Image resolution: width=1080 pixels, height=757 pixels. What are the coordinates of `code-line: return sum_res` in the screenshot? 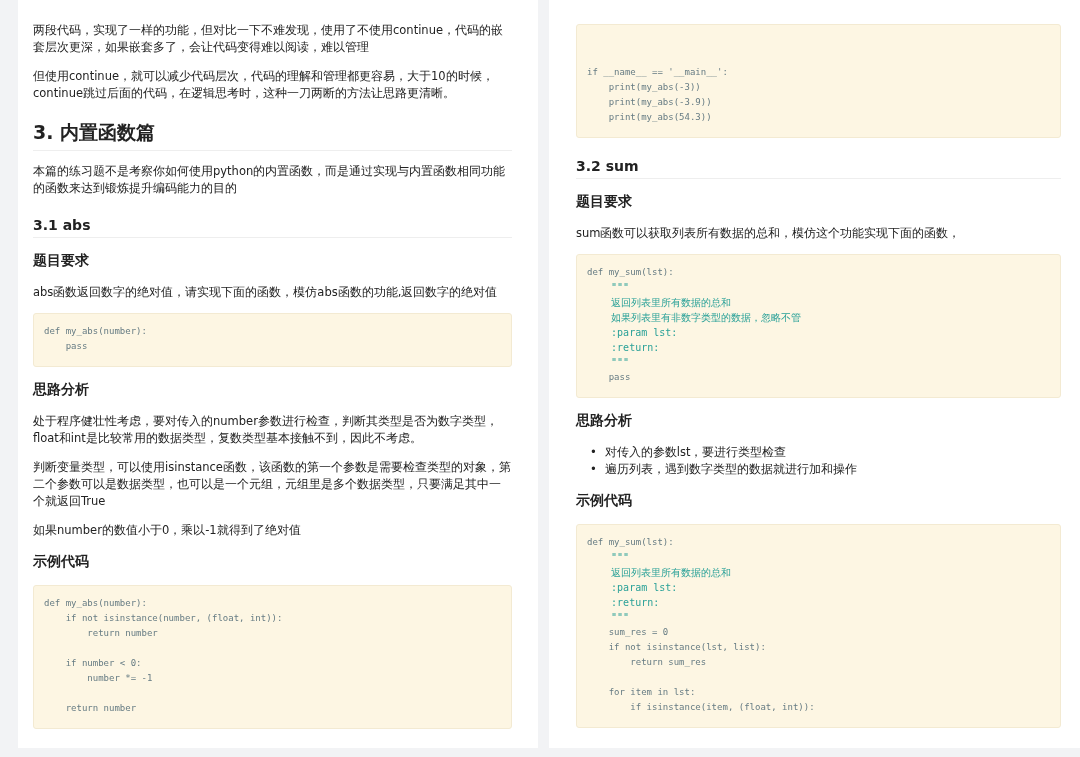 It's located at (668, 662).